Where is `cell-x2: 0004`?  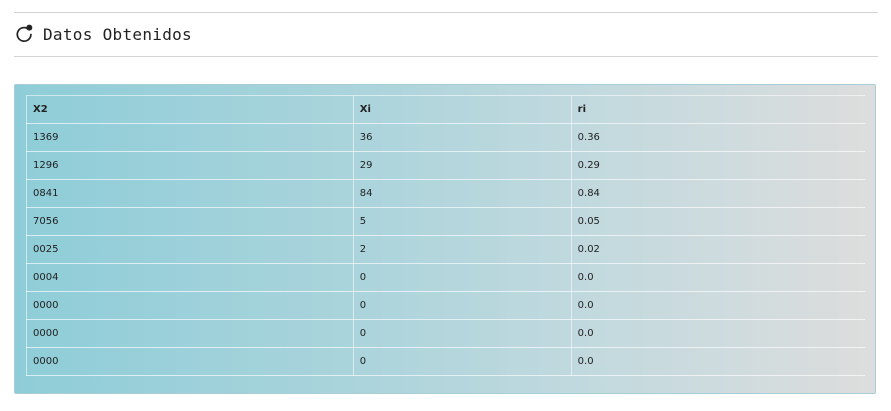 cell-x2: 0004 is located at coordinates (190, 277).